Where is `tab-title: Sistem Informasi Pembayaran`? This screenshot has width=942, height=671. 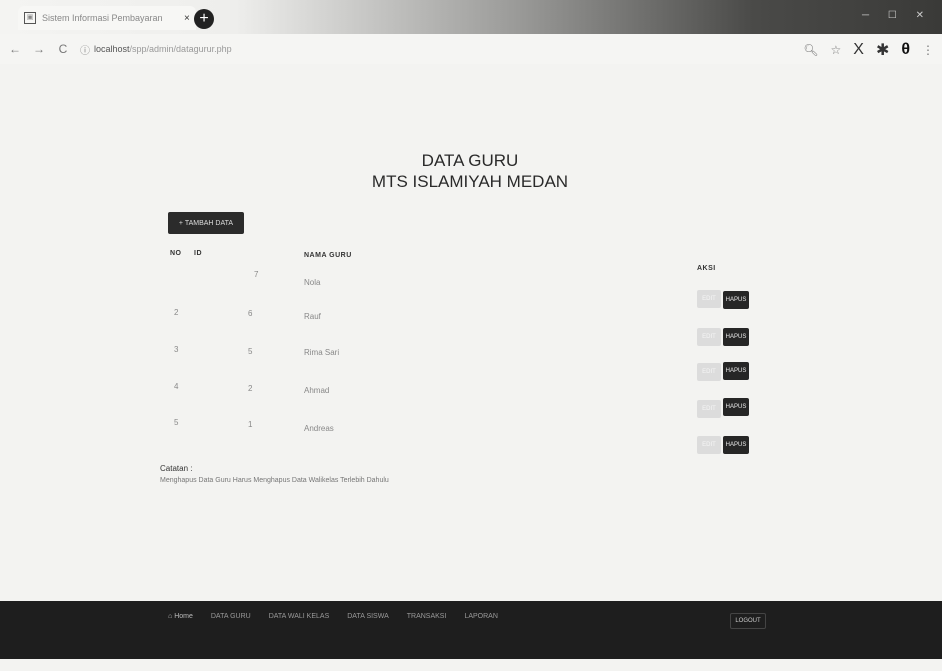 tab-title: Sistem Informasi Pembayaran is located at coordinates (102, 18).